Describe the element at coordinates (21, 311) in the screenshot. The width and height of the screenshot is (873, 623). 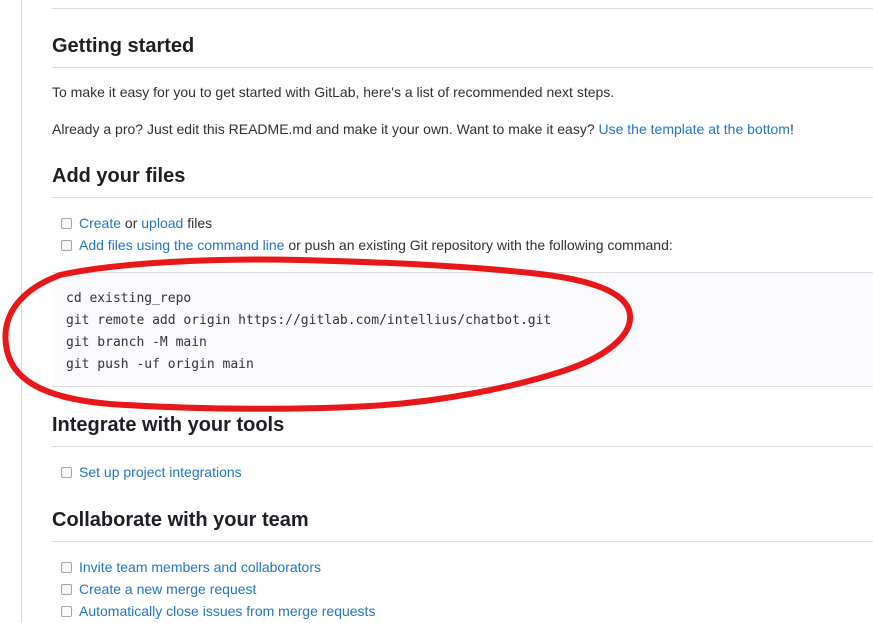
I see `left-border` at that location.